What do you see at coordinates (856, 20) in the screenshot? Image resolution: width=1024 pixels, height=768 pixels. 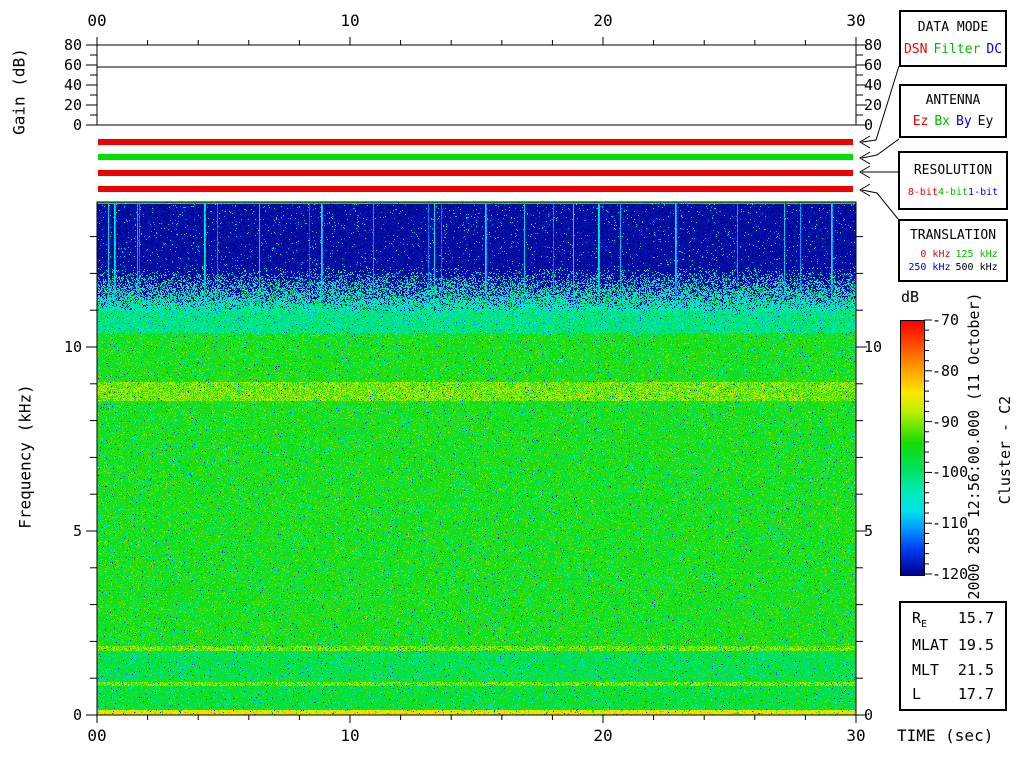 I see `gain-xtick-label: 30` at bounding box center [856, 20].